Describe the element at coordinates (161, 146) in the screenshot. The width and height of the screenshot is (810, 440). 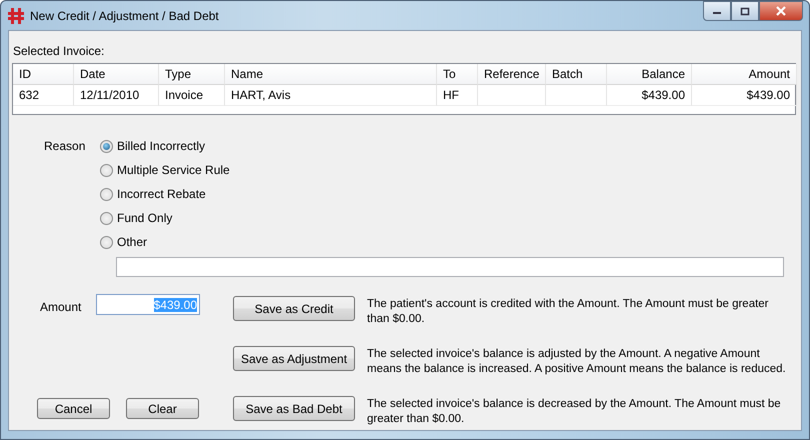
I see `radio-label: Billed Incorrectly` at that location.